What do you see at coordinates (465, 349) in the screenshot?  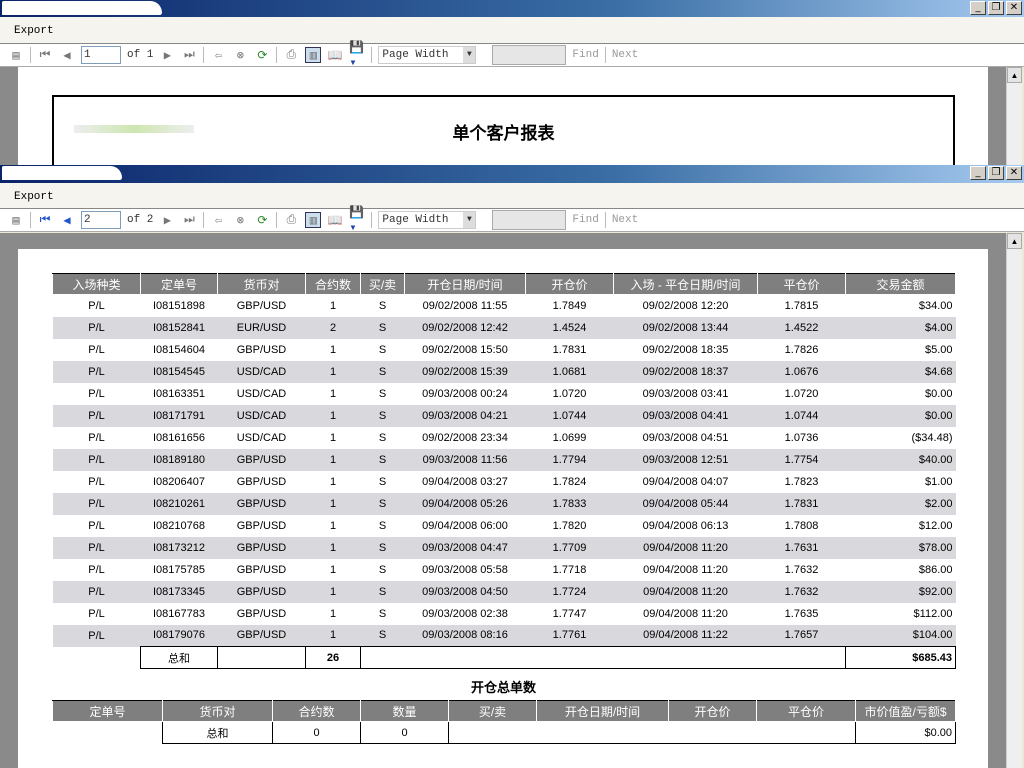 I see `table-cell: 09/02/2008 15:50` at bounding box center [465, 349].